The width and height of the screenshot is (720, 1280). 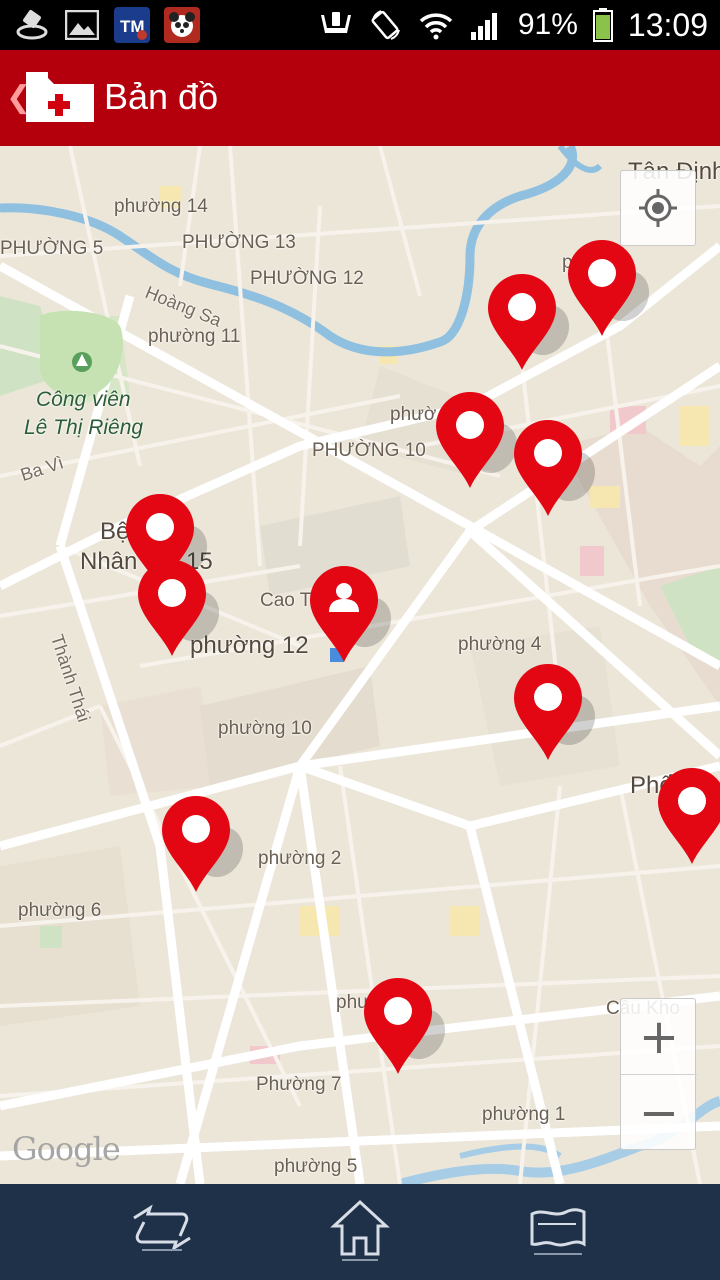 I want to click on map-card-nav-button, so click(x=558, y=1232).